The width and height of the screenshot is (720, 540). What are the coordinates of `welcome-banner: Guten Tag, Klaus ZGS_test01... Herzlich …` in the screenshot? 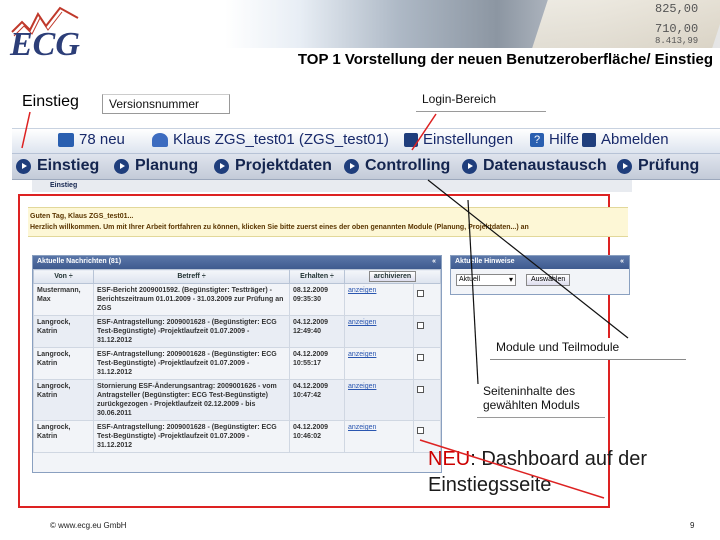 It's located at (328, 222).